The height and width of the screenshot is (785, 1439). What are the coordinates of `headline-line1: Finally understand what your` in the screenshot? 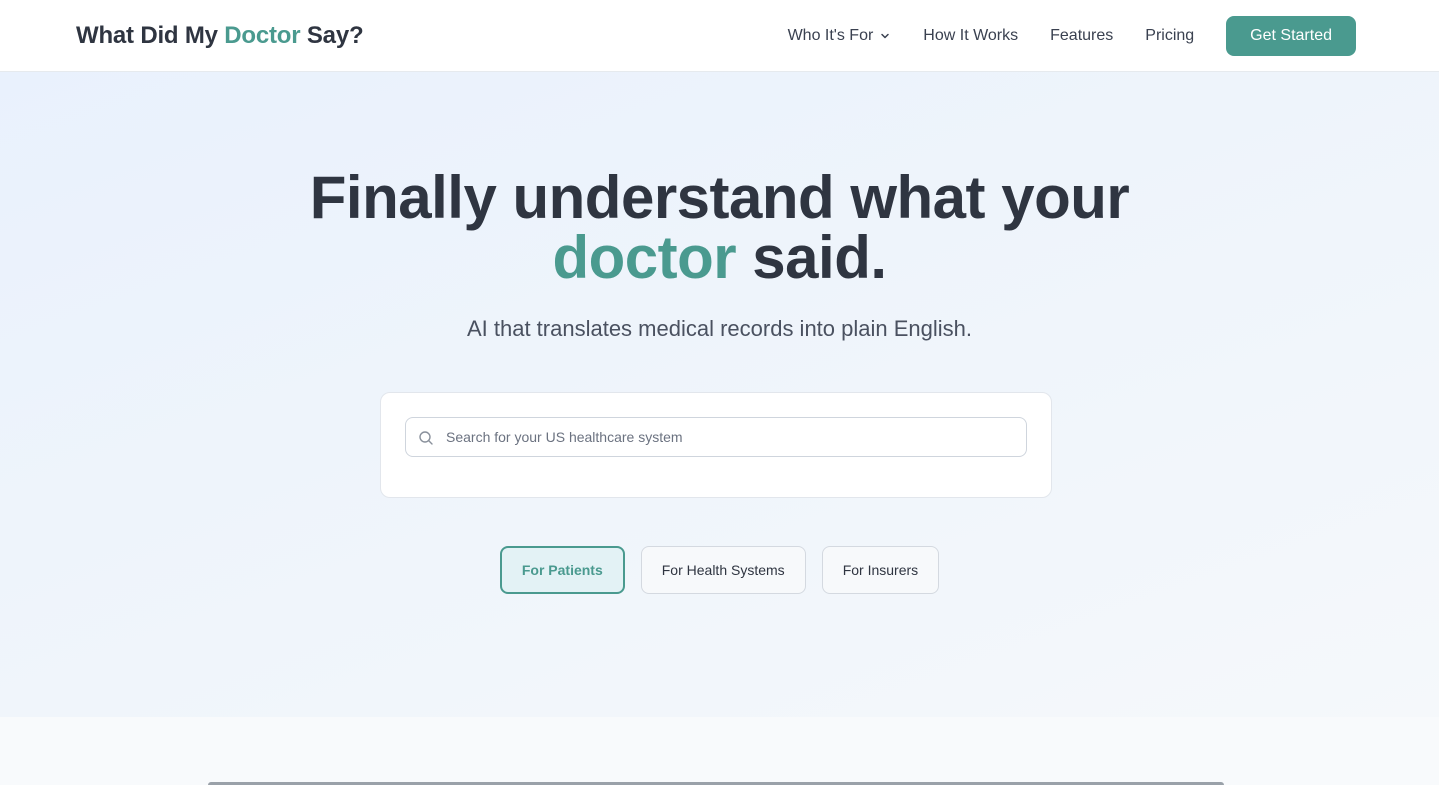 It's located at (719, 197).